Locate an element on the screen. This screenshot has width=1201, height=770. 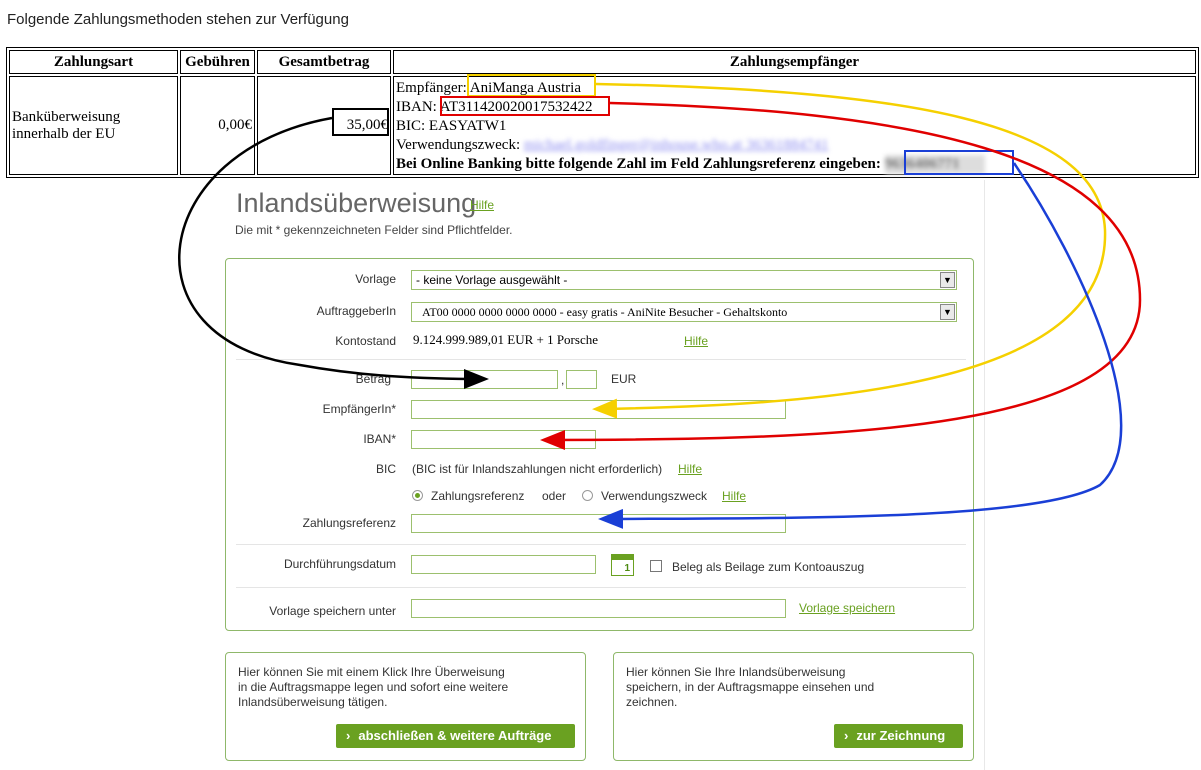
reference-highlight-box is located at coordinates (959, 162).